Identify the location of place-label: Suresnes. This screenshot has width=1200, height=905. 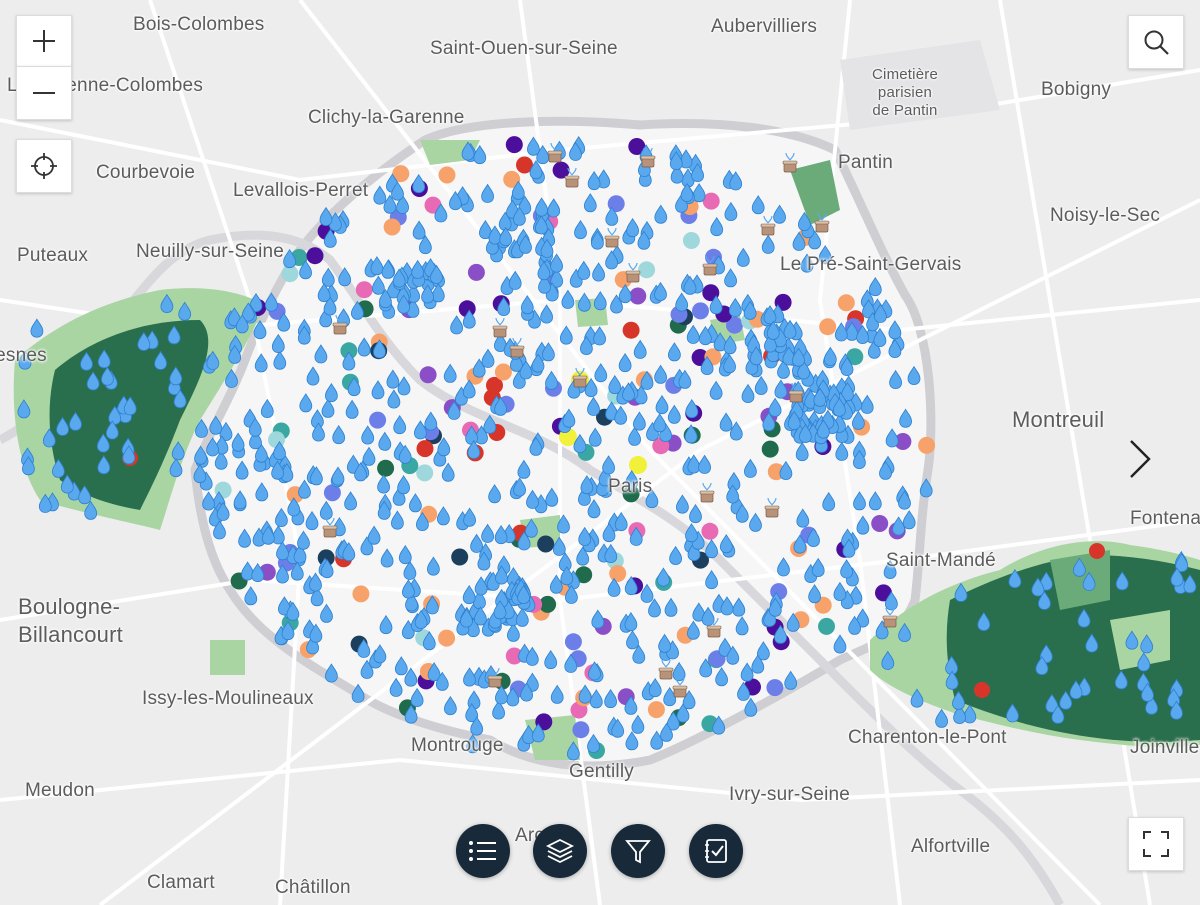
(23, 355).